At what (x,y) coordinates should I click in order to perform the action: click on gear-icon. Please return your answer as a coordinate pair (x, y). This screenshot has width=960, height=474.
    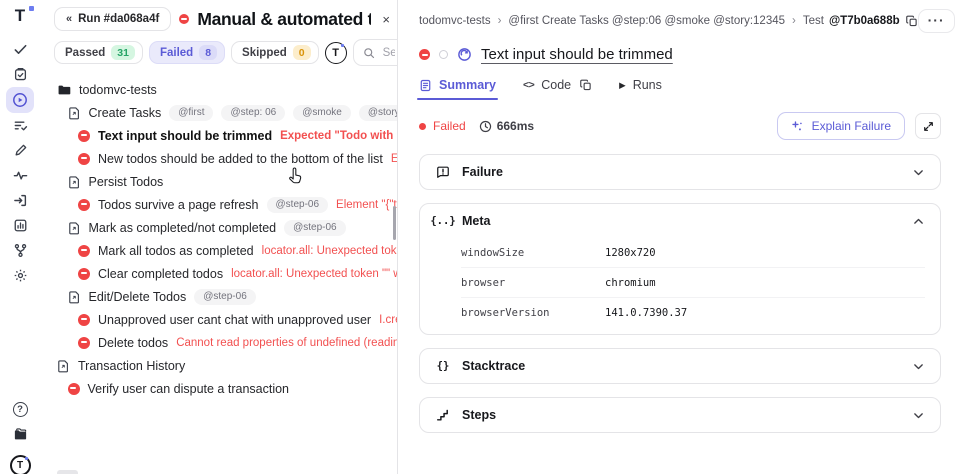
    Looking at the image, I should click on (20, 275).